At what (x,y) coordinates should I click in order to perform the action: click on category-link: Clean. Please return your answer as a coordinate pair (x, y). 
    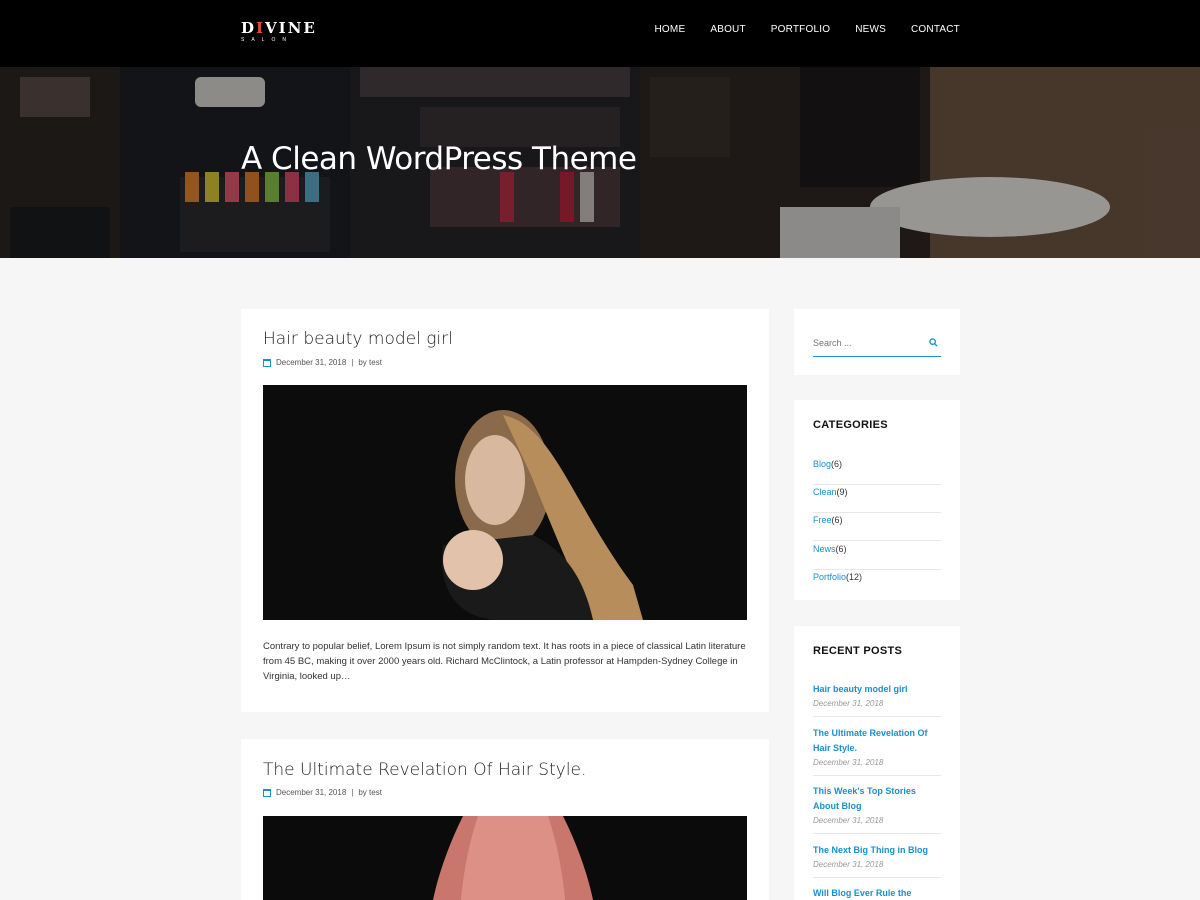
    Looking at the image, I should click on (825, 492).